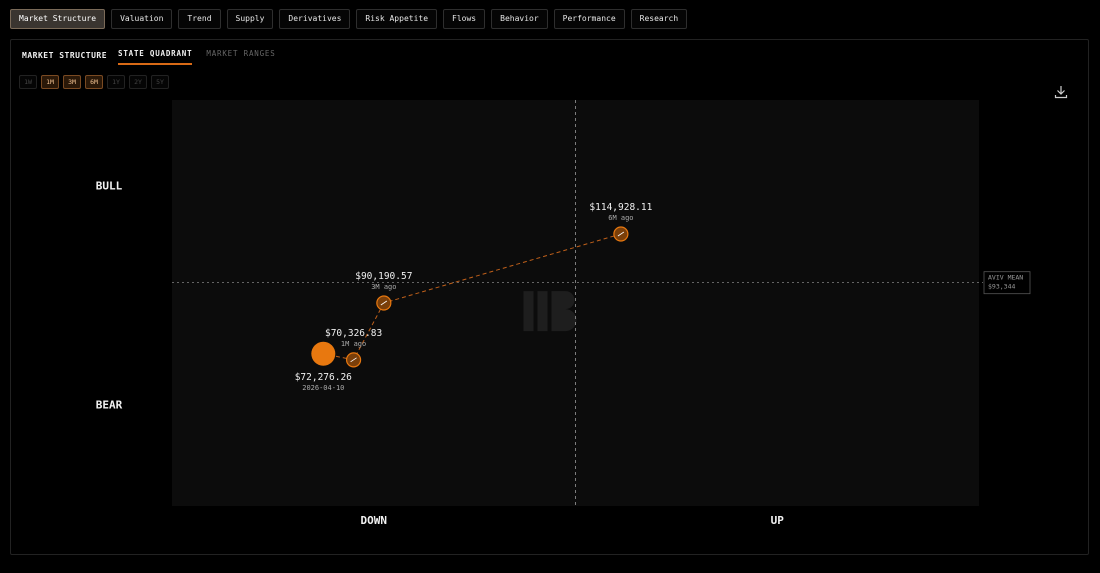  What do you see at coordinates (383, 287) in the screenshot?
I see `point-sub: 3M ago` at bounding box center [383, 287].